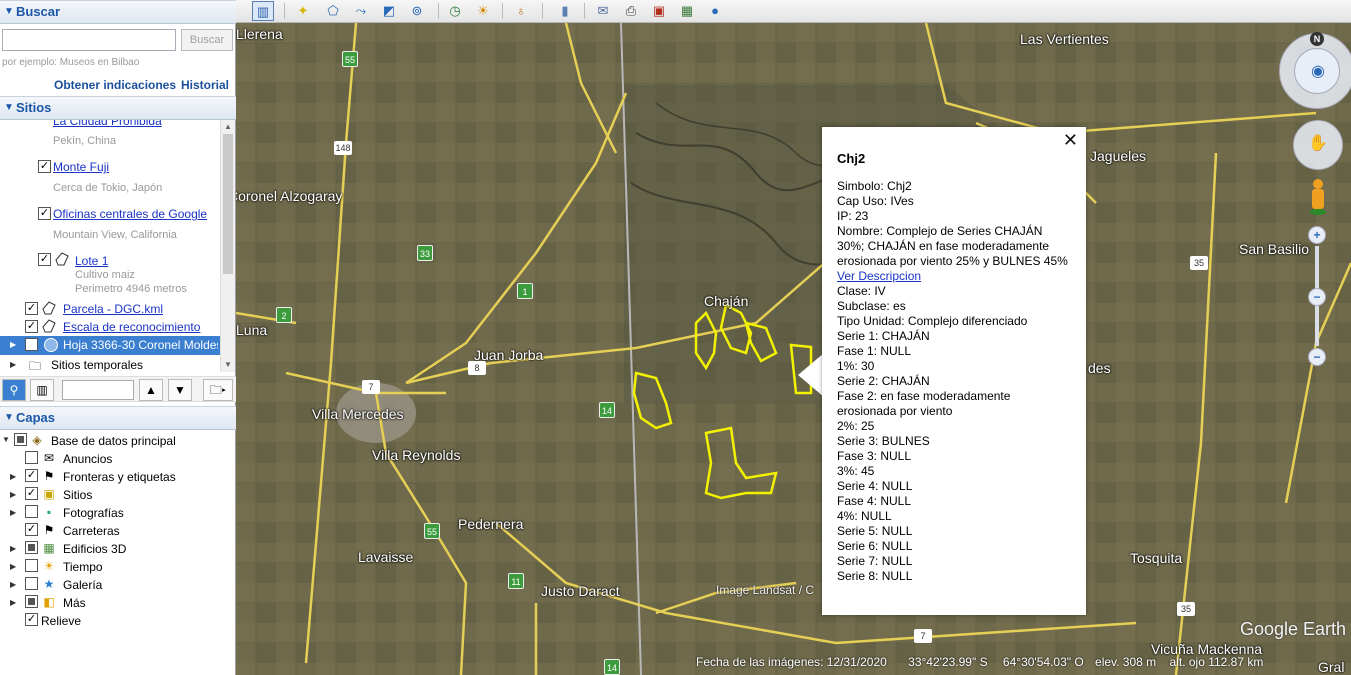  I want to click on panel-toggle-icon: ▥, so click(42, 390).